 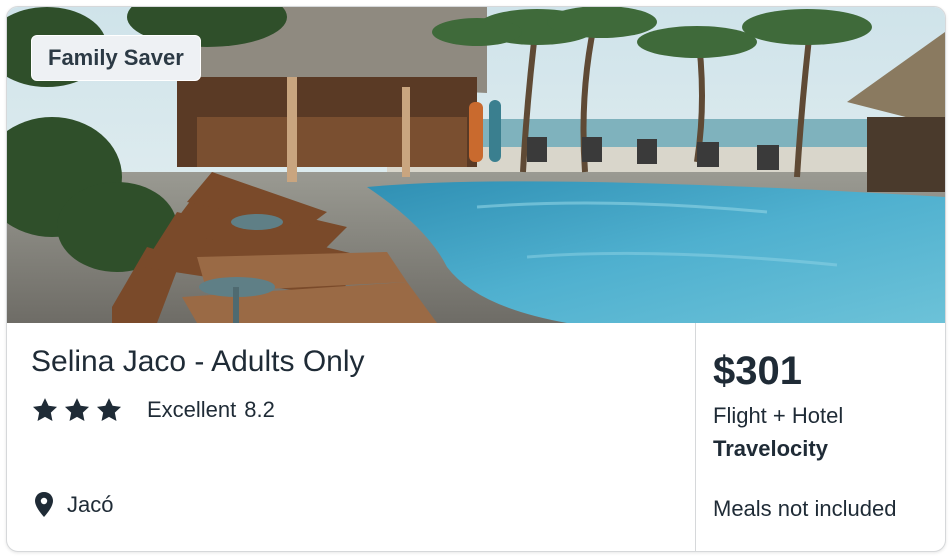 I want to click on rating-score: 8.2, so click(x=259, y=409).